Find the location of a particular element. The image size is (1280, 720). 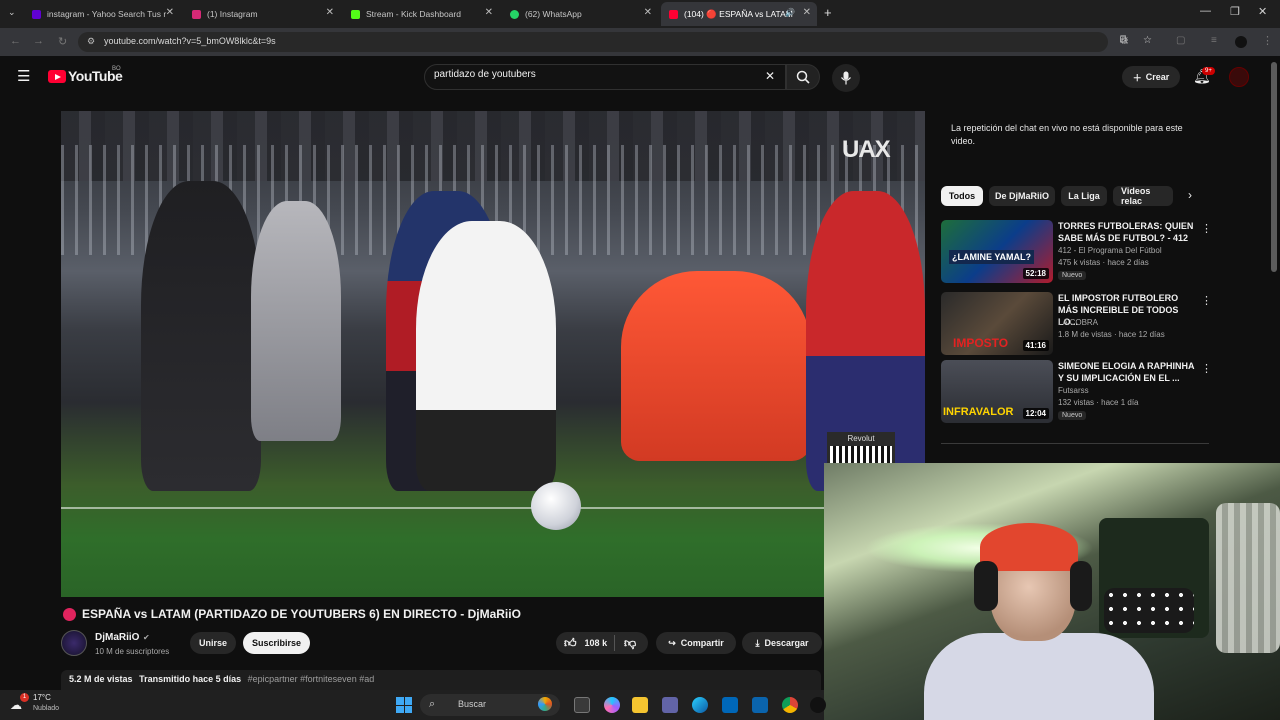

taskbar-search-box: ⌕ Buscar is located at coordinates (490, 705).